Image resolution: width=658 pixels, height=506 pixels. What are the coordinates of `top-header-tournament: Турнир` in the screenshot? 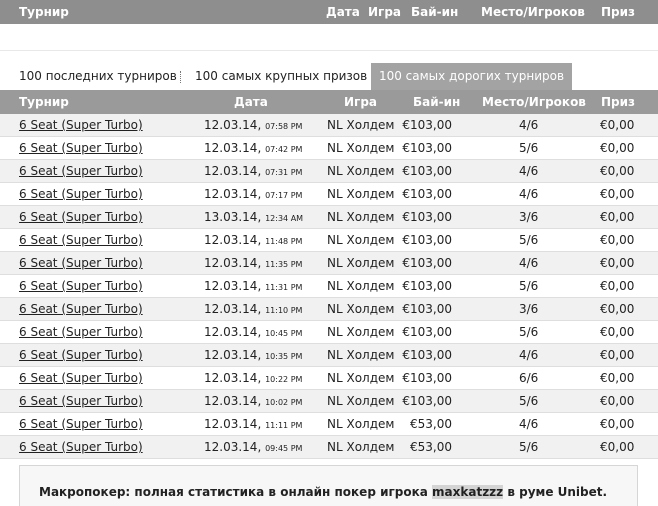 It's located at (44, 12).